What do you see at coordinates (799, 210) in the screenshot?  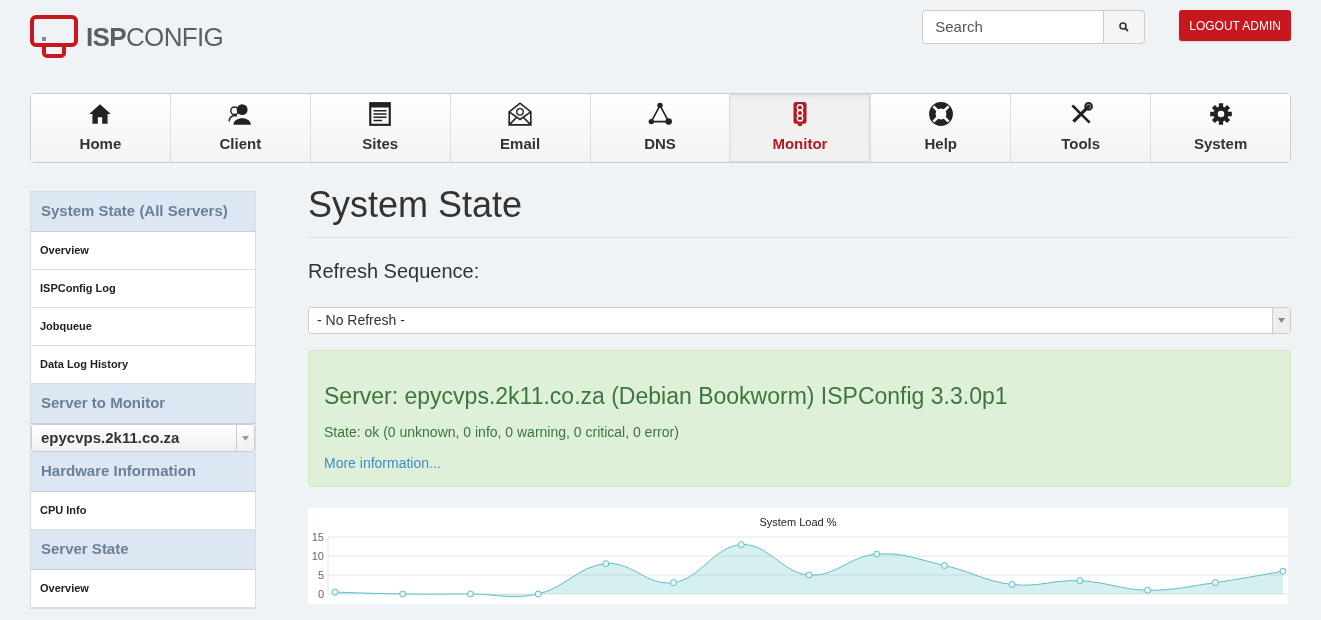 I see `page-title: System State` at bounding box center [799, 210].